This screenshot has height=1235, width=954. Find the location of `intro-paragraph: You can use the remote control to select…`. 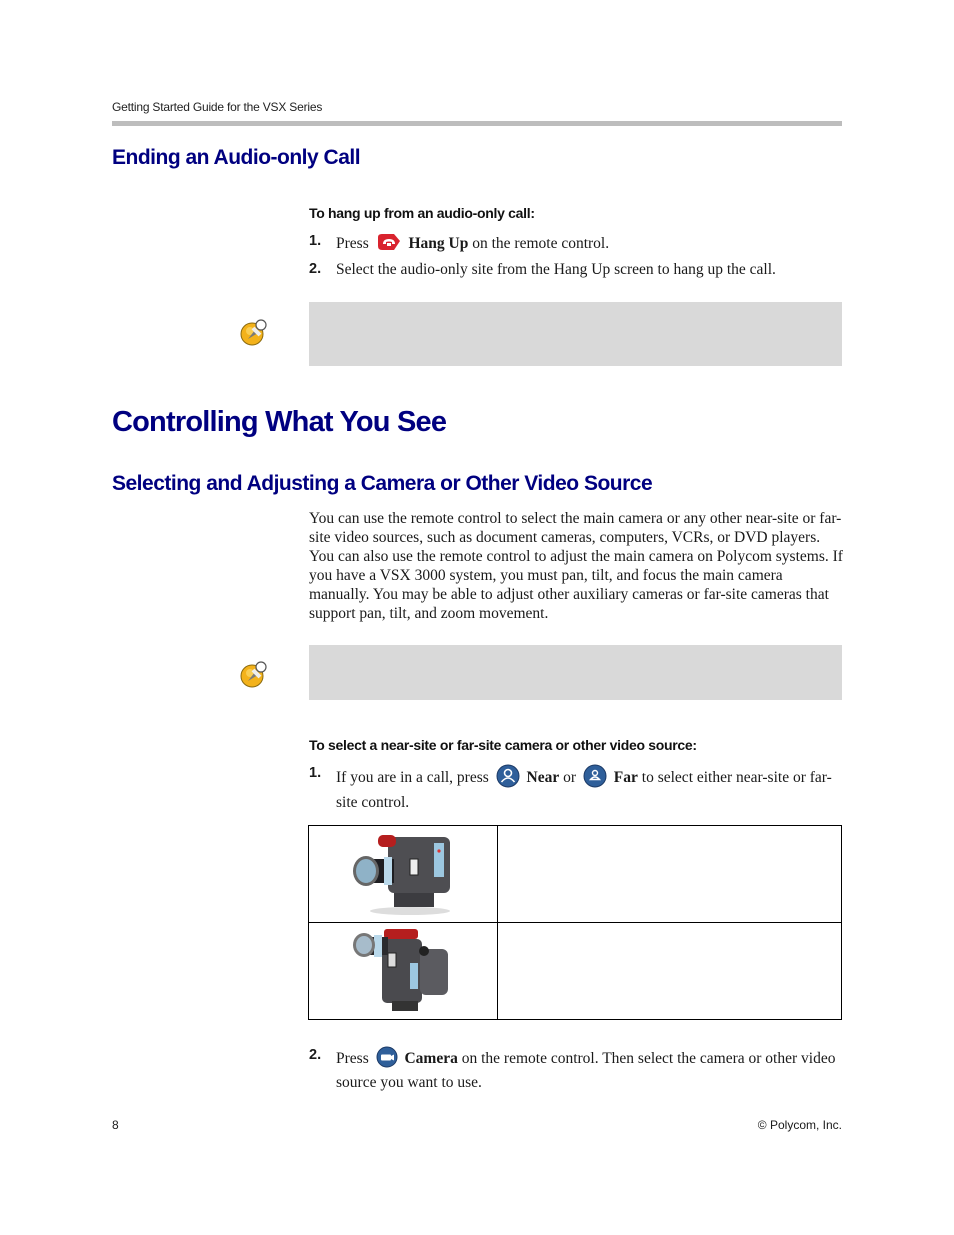

intro-paragraph: You can use the remote control to select… is located at coordinates (576, 566).